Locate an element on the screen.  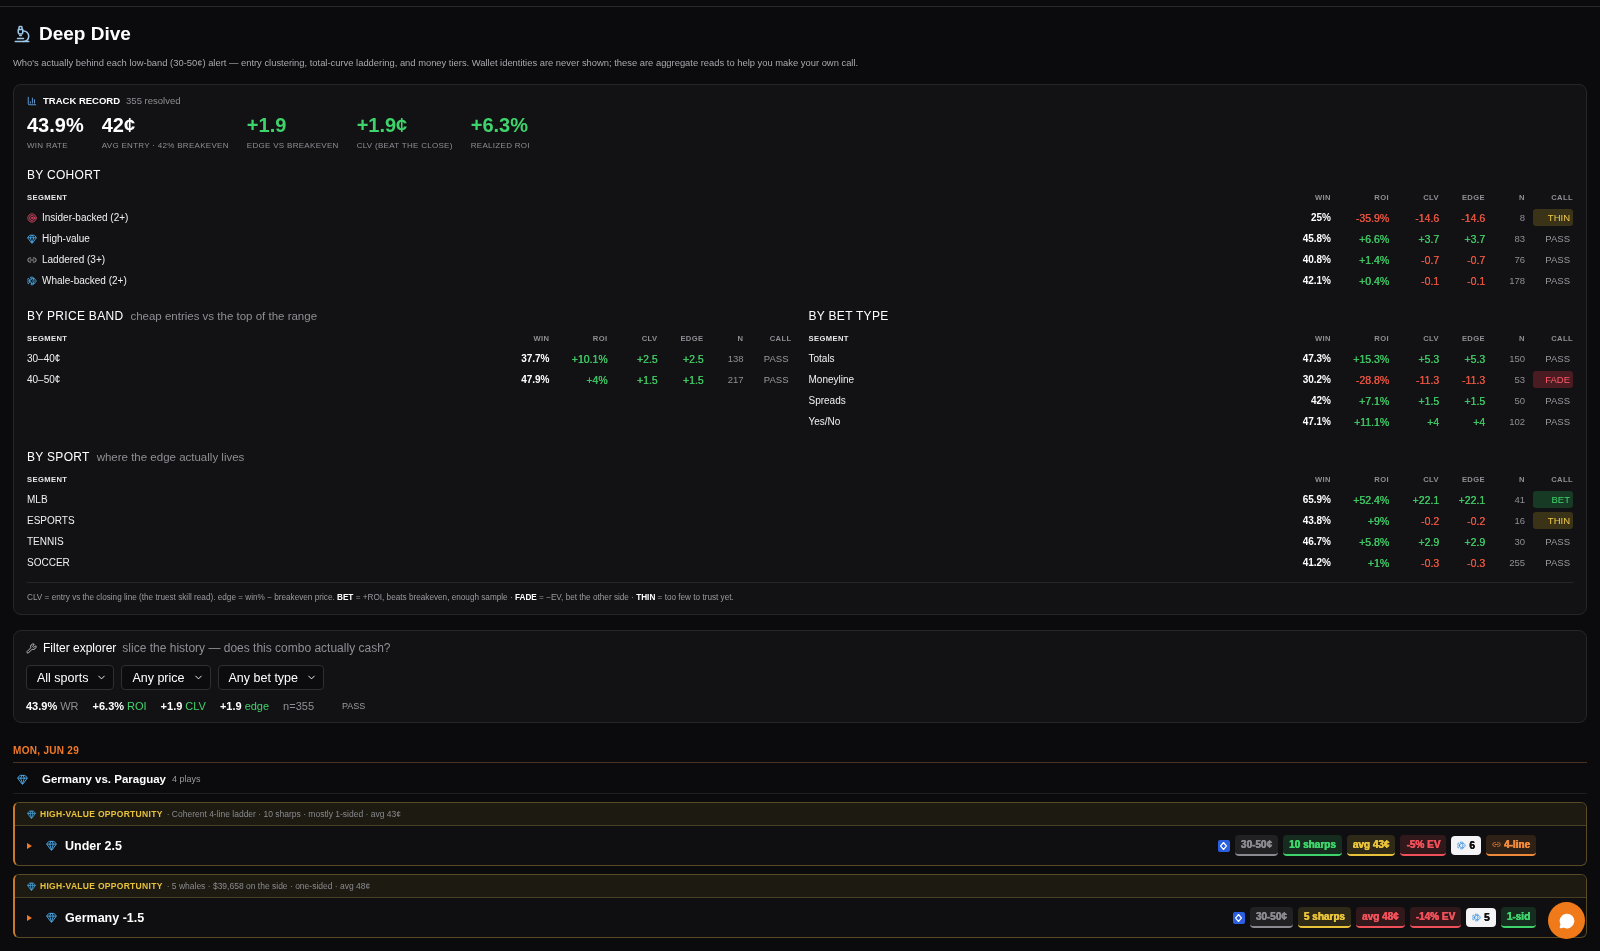
play-card: HIGH-VALUE OPPORTUNITY · Coherent 4-line ladder · 10 sharps · mostly 1-sided · avg 43¢ Under 2.5 30-50¢ 10 sharps avg 43¢ -5% EV 6 4-line is located at coordinates (800, 834).